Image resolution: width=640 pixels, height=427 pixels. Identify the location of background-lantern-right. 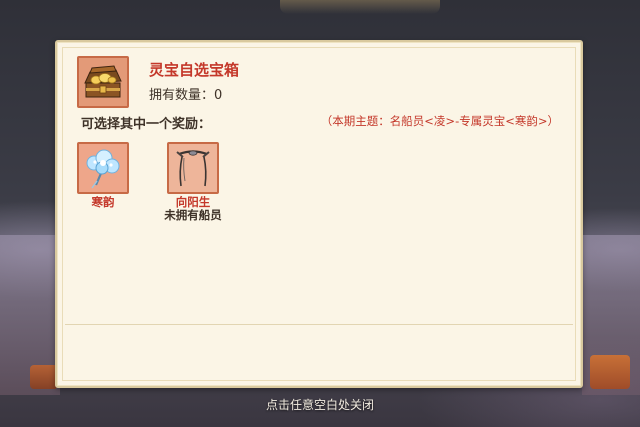
(610, 372).